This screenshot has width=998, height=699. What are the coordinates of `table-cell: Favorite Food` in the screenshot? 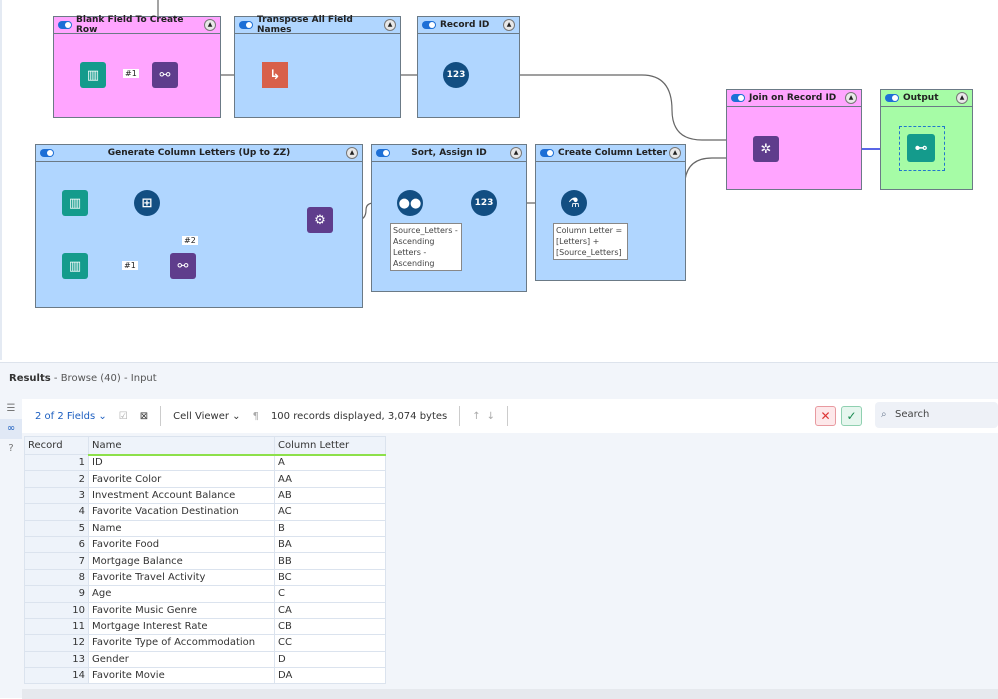 It's located at (181, 544).